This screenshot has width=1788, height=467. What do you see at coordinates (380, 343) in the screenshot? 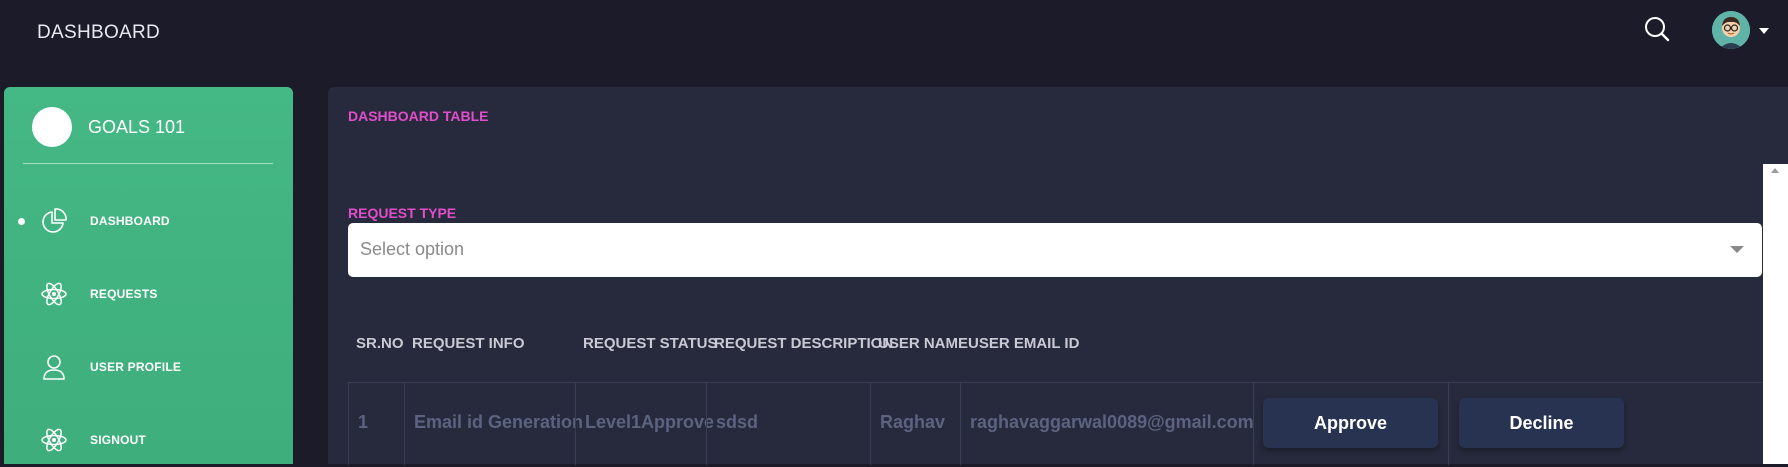
I see `column-header-sr-no: SR.NO` at bounding box center [380, 343].